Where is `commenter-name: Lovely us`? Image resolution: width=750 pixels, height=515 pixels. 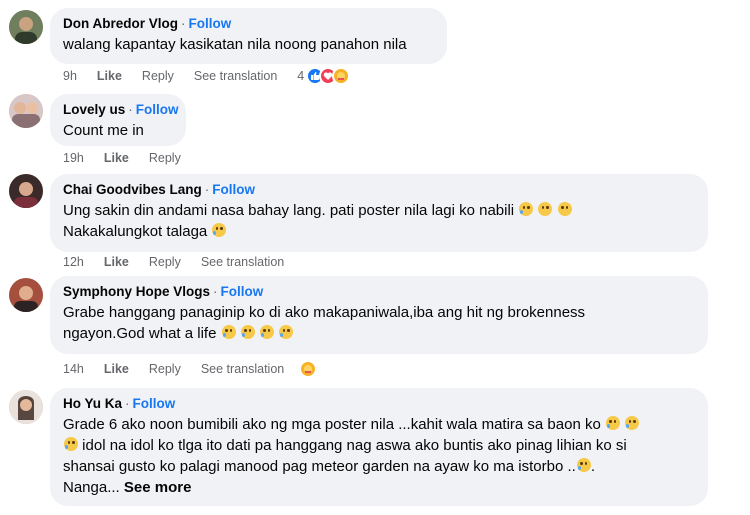 commenter-name: Lovely us is located at coordinates (94, 109).